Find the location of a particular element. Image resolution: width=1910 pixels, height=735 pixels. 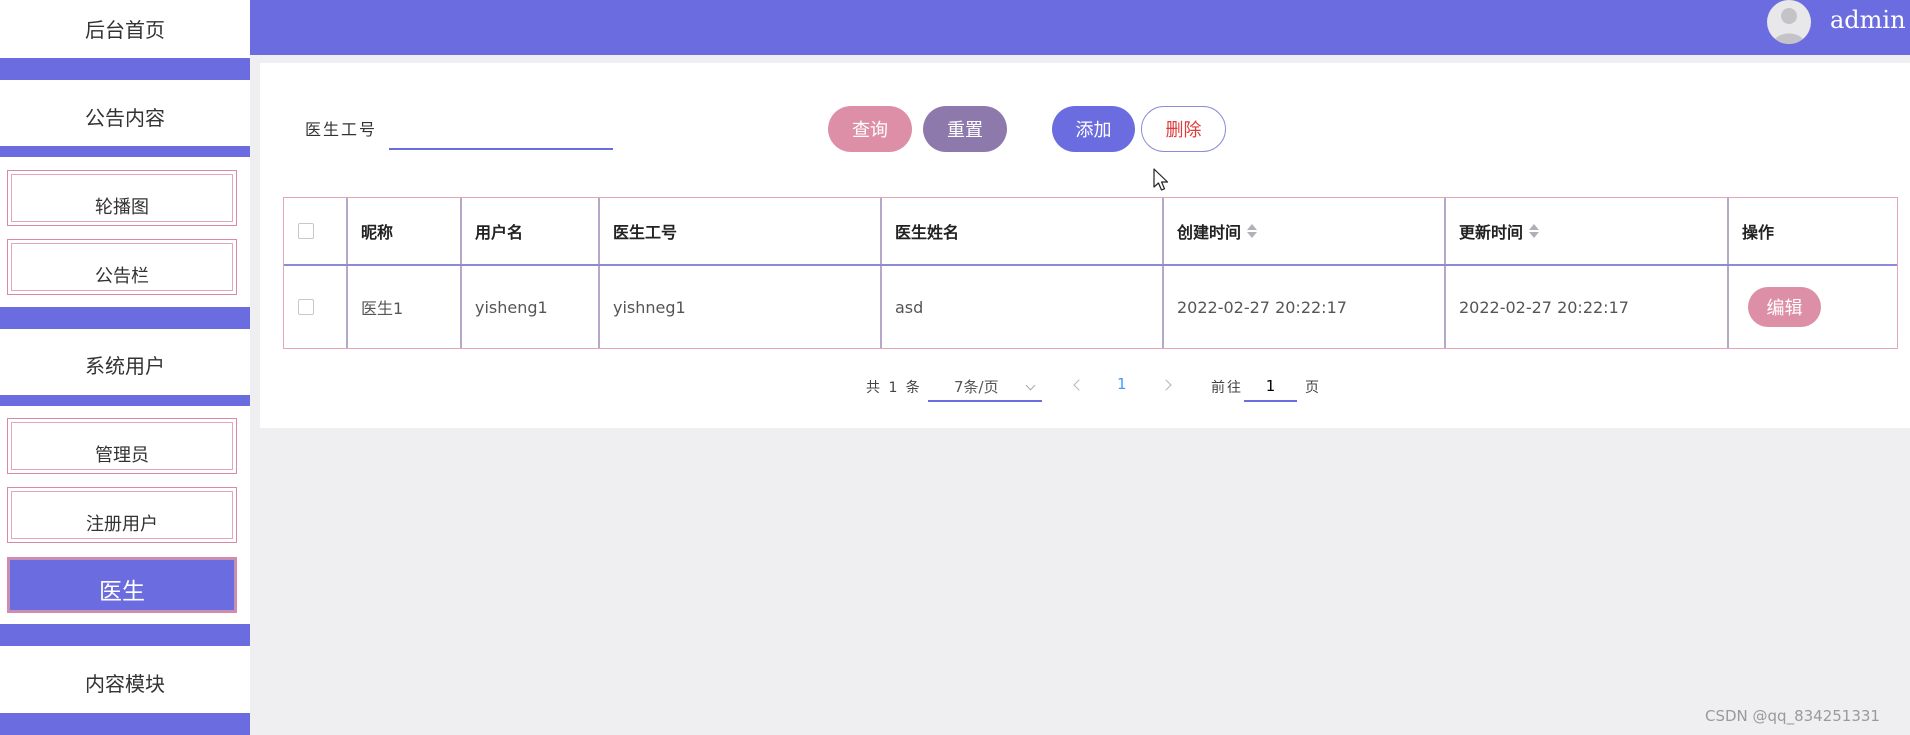

pagination-page-number: 1 is located at coordinates (1122, 384).